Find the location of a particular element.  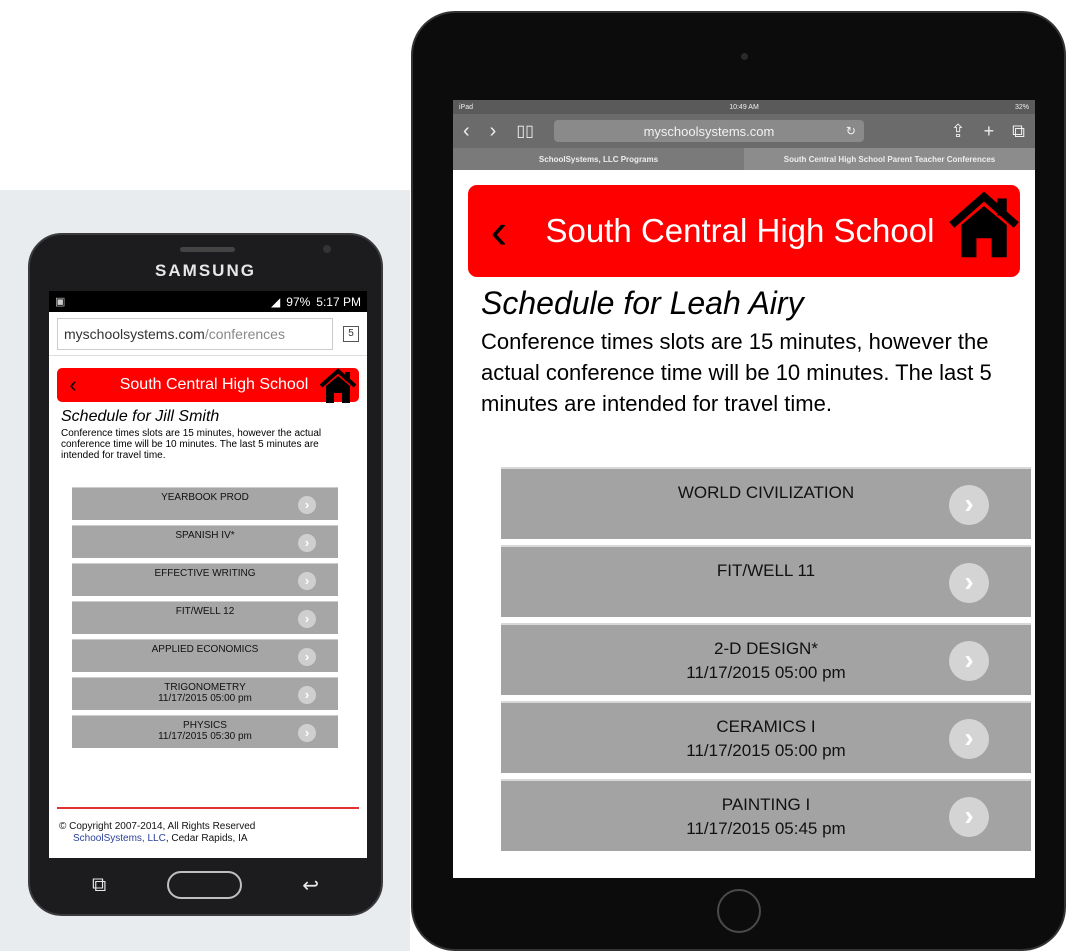

tablet-camera is located at coordinates (744, 56).